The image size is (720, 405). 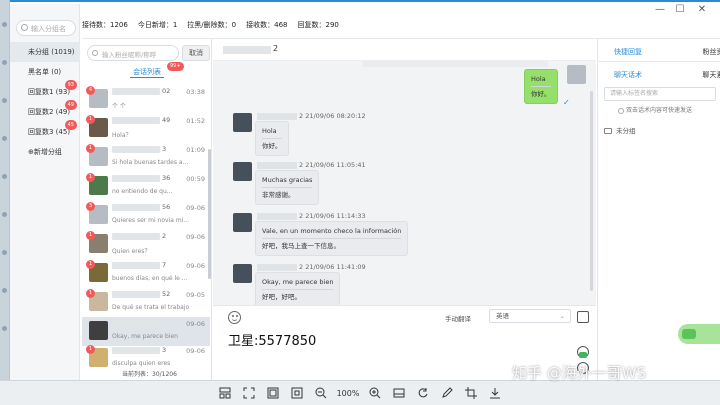 I want to click on quick-send-checkbox: 双击话术内容可快速发送, so click(x=655, y=109).